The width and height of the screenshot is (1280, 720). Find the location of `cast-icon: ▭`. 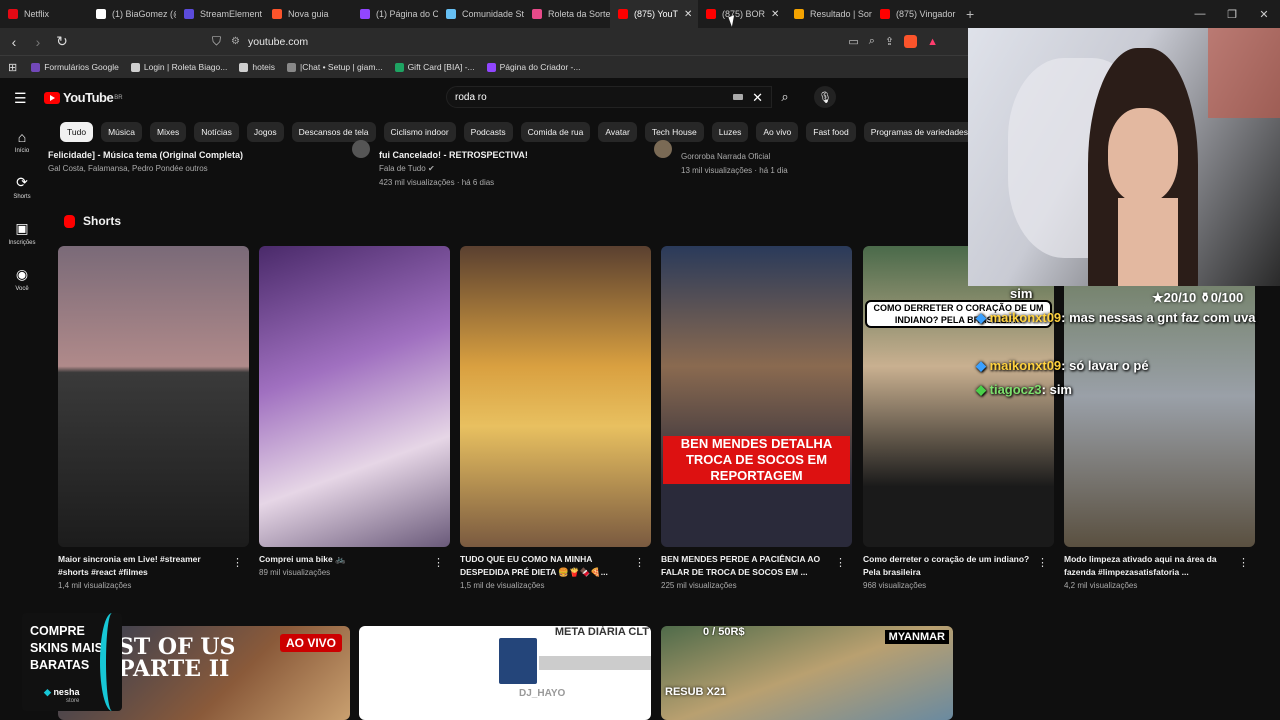

cast-icon: ▭ is located at coordinates (853, 41).